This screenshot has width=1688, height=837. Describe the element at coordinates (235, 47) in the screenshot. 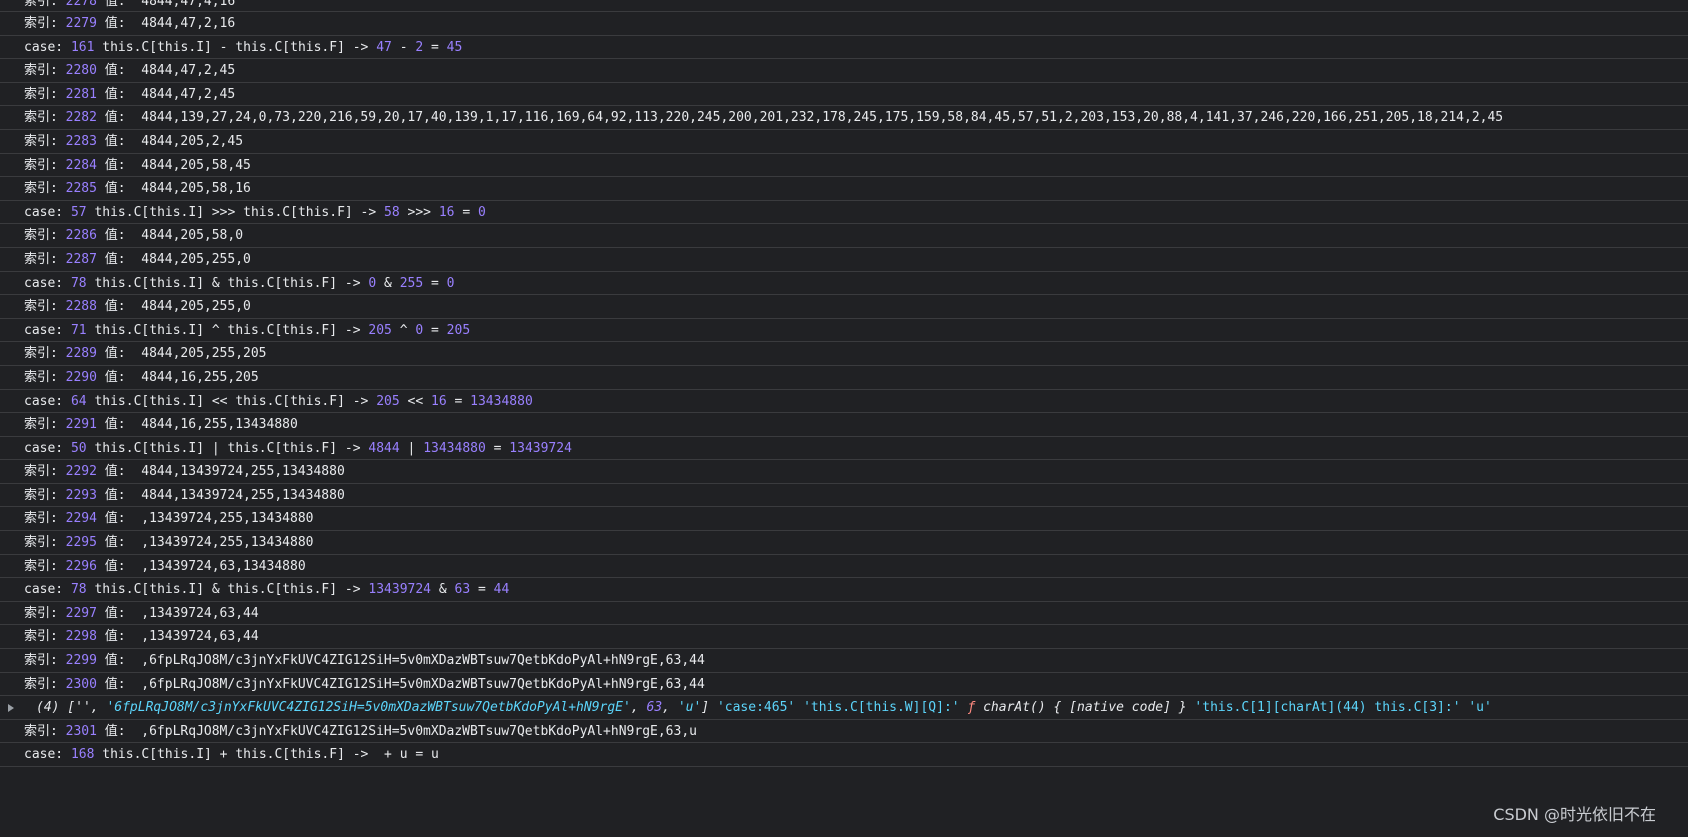

I see `case-expression: this.C[this.I] - this.C[this.F] ->` at that location.